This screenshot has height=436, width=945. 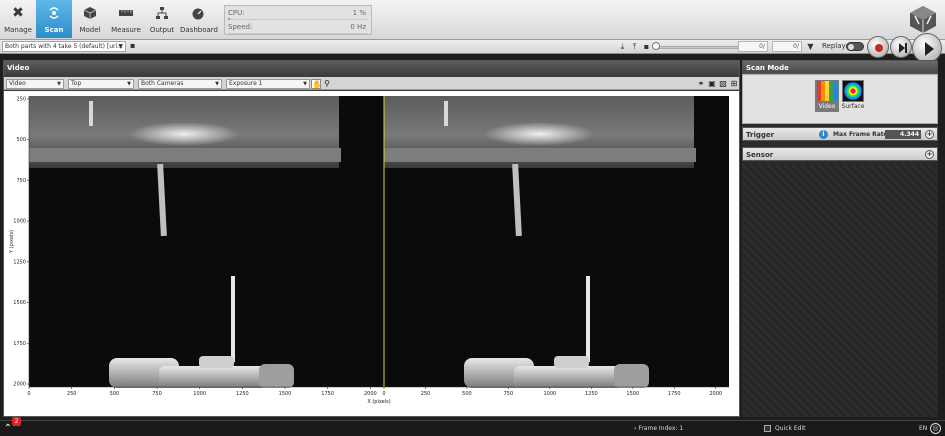 What do you see at coordinates (935, 428) in the screenshot?
I see `globe-icon: ◎` at bounding box center [935, 428].